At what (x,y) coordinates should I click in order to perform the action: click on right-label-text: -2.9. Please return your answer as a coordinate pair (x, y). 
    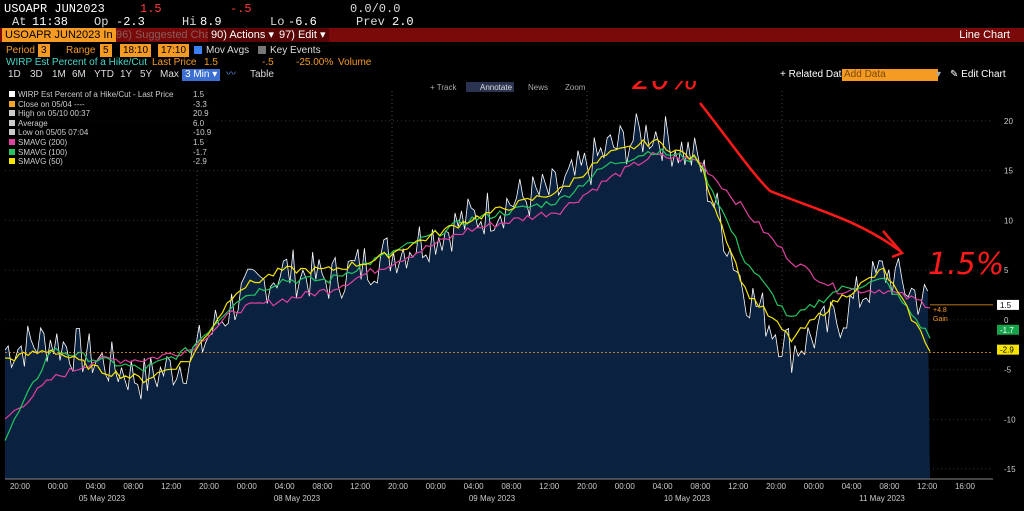
    Looking at the image, I should click on (1007, 350).